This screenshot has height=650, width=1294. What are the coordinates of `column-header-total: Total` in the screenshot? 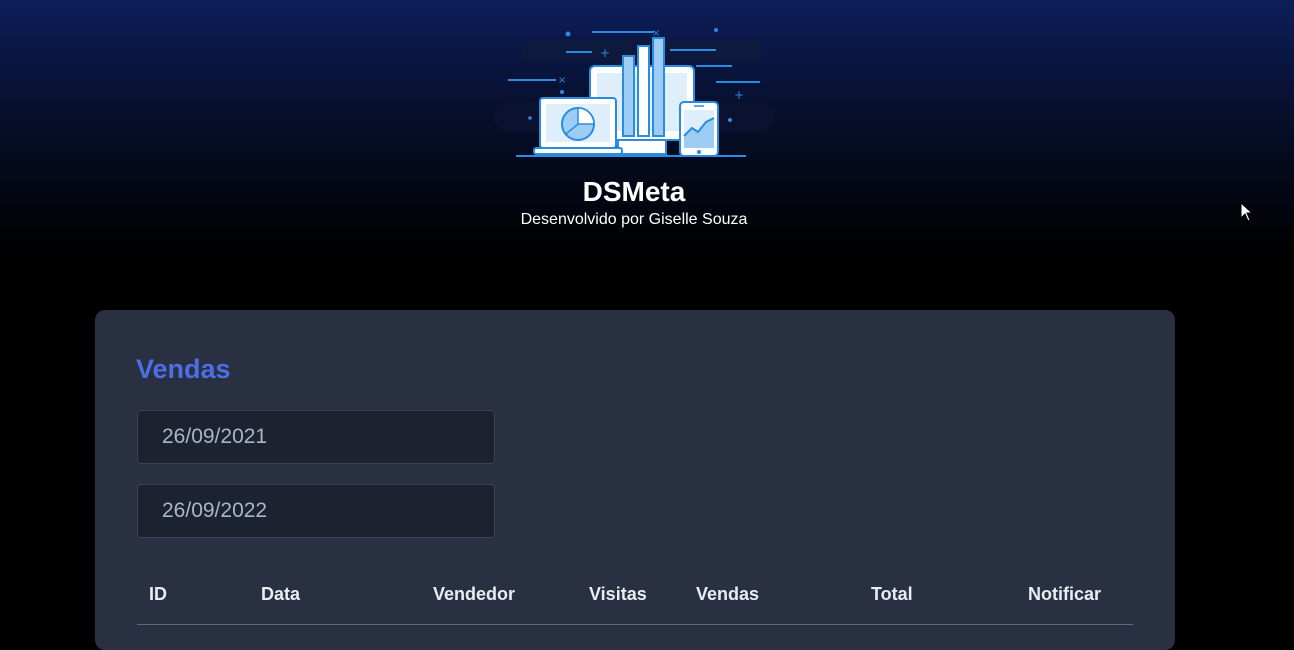 It's located at (892, 594).